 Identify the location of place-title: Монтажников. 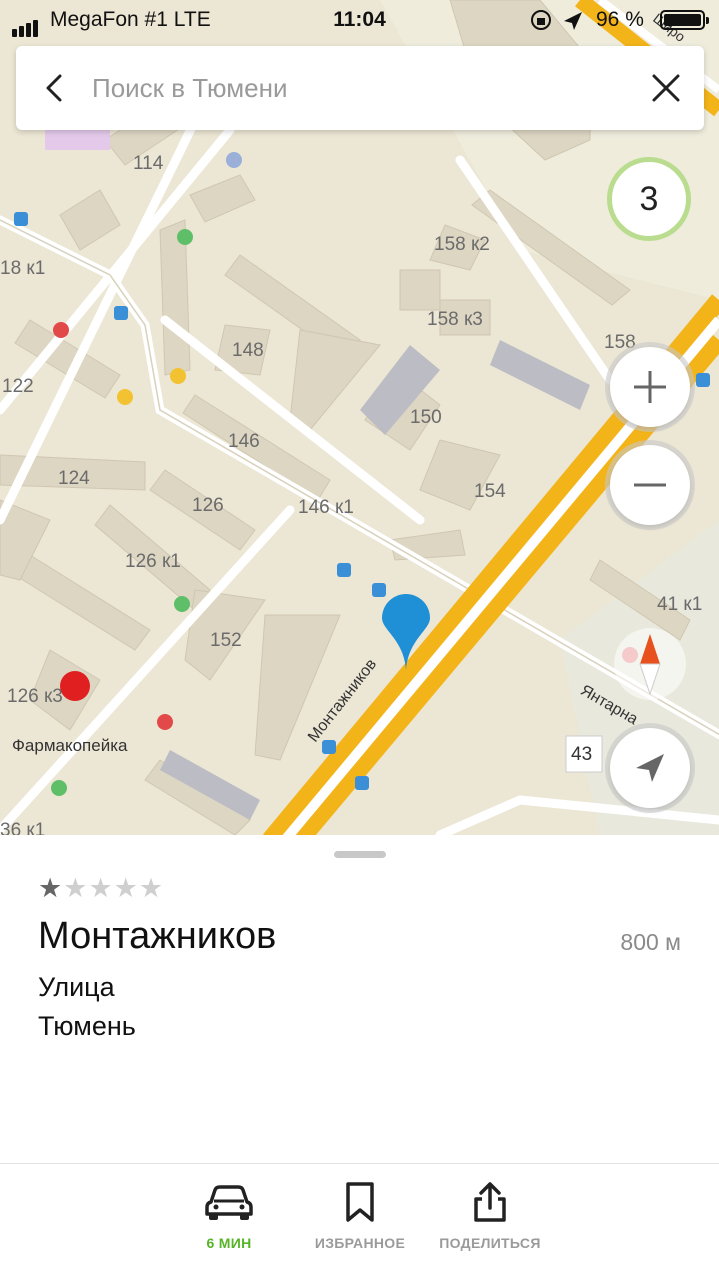
(157, 936).